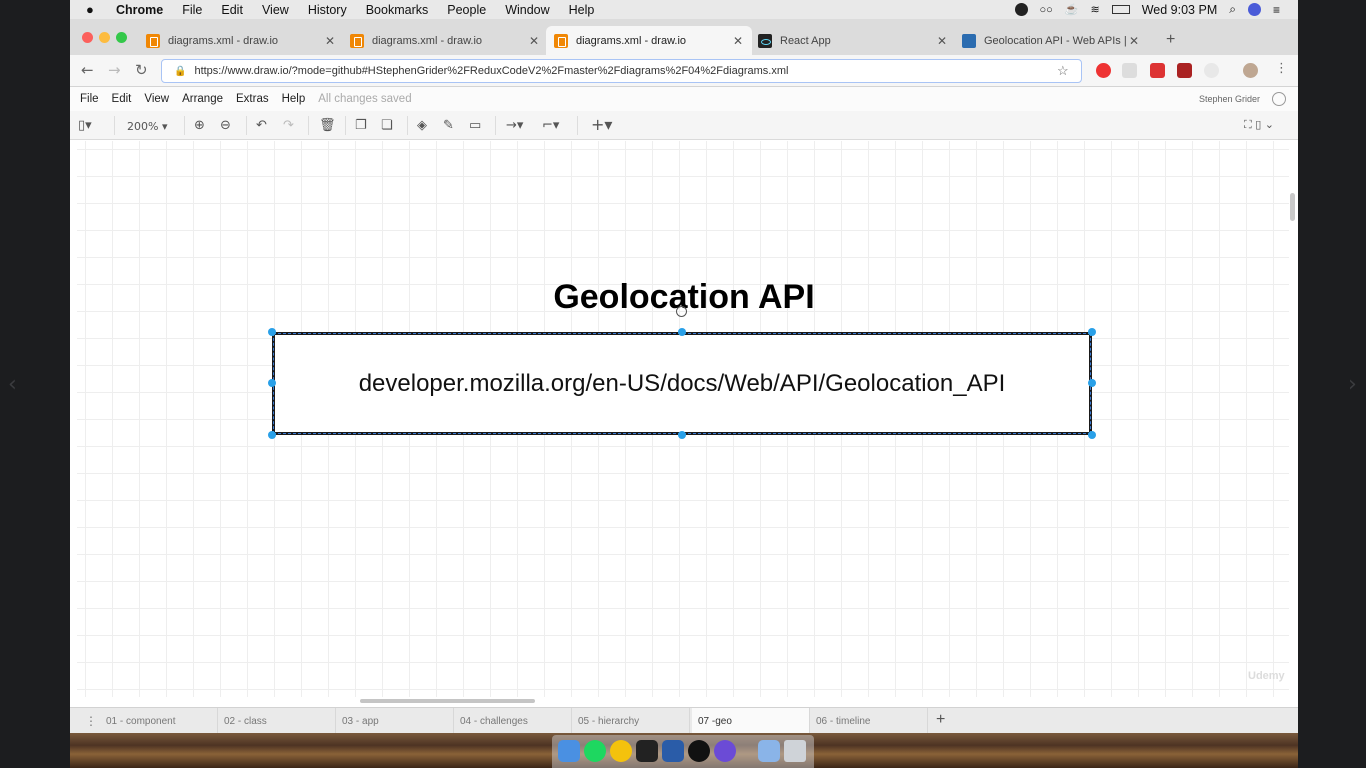 The height and width of the screenshot is (768, 1366). Describe the element at coordinates (1129, 70) in the screenshot. I see `css-extension-icon` at that location.